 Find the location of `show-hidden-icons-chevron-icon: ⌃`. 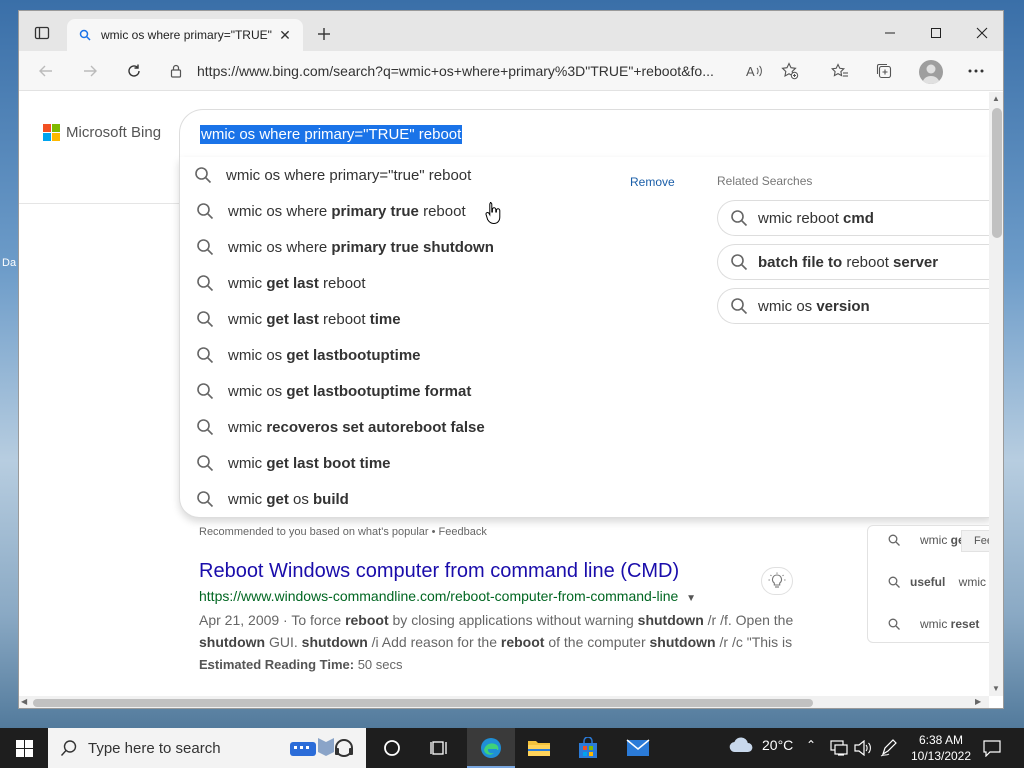

show-hidden-icons-chevron-icon: ⌃ is located at coordinates (811, 745).